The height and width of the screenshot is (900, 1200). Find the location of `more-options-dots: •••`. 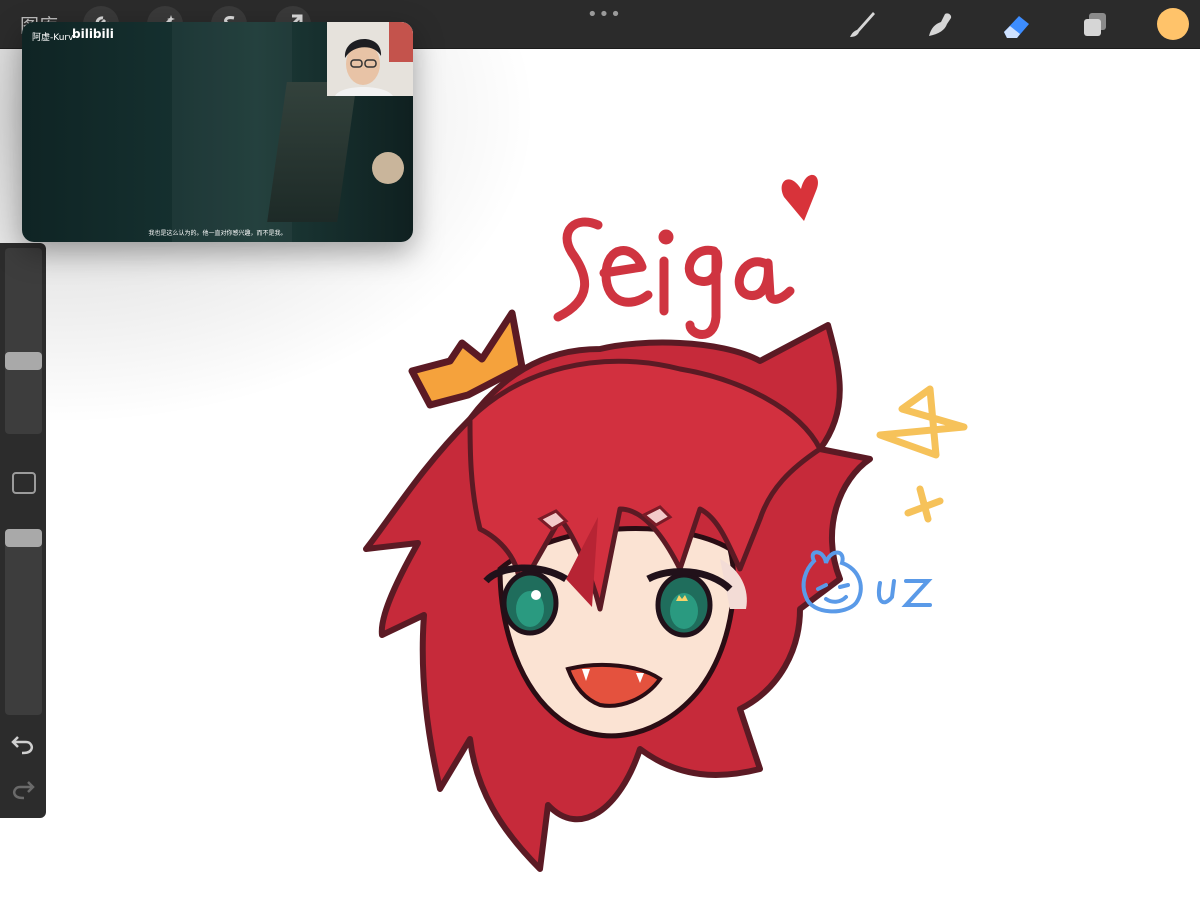

more-options-dots: ••• is located at coordinates (604, 14).